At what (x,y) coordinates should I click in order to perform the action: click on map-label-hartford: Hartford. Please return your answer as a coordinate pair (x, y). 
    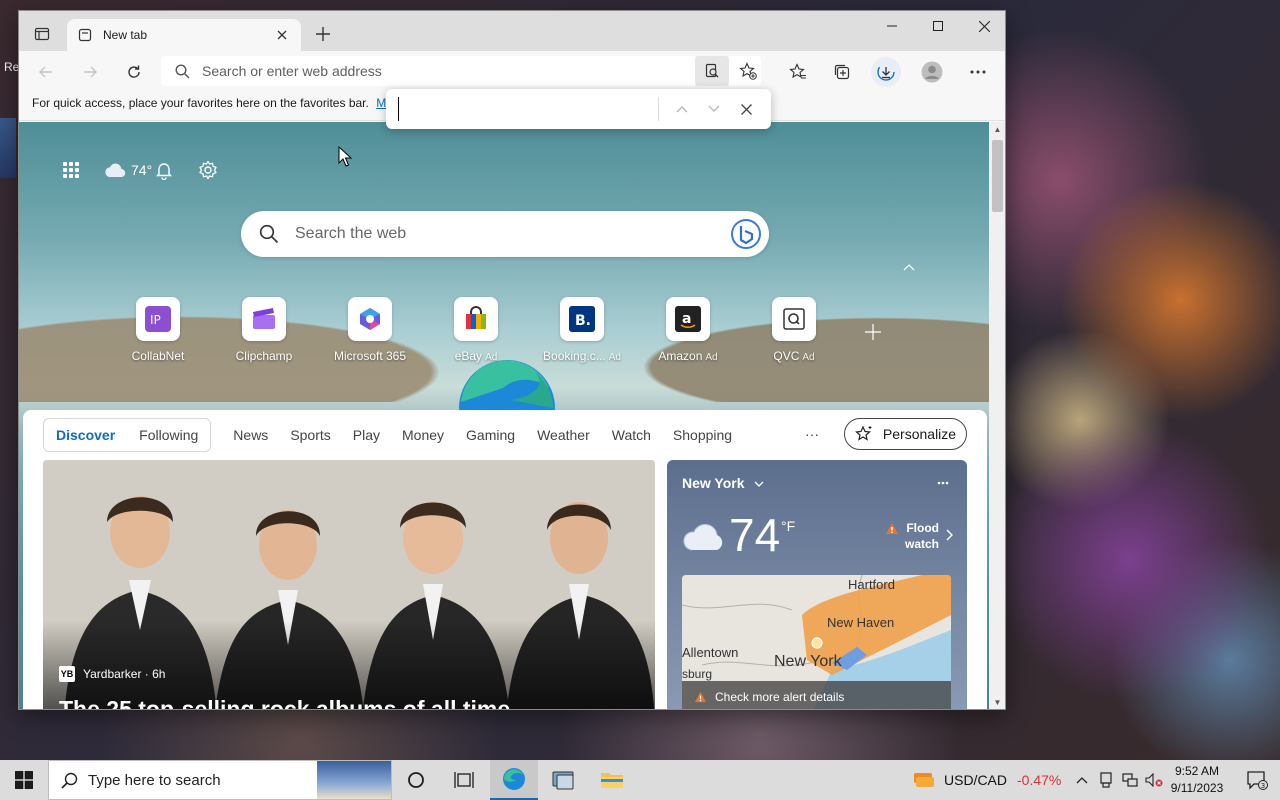
    Looking at the image, I should click on (871, 584).